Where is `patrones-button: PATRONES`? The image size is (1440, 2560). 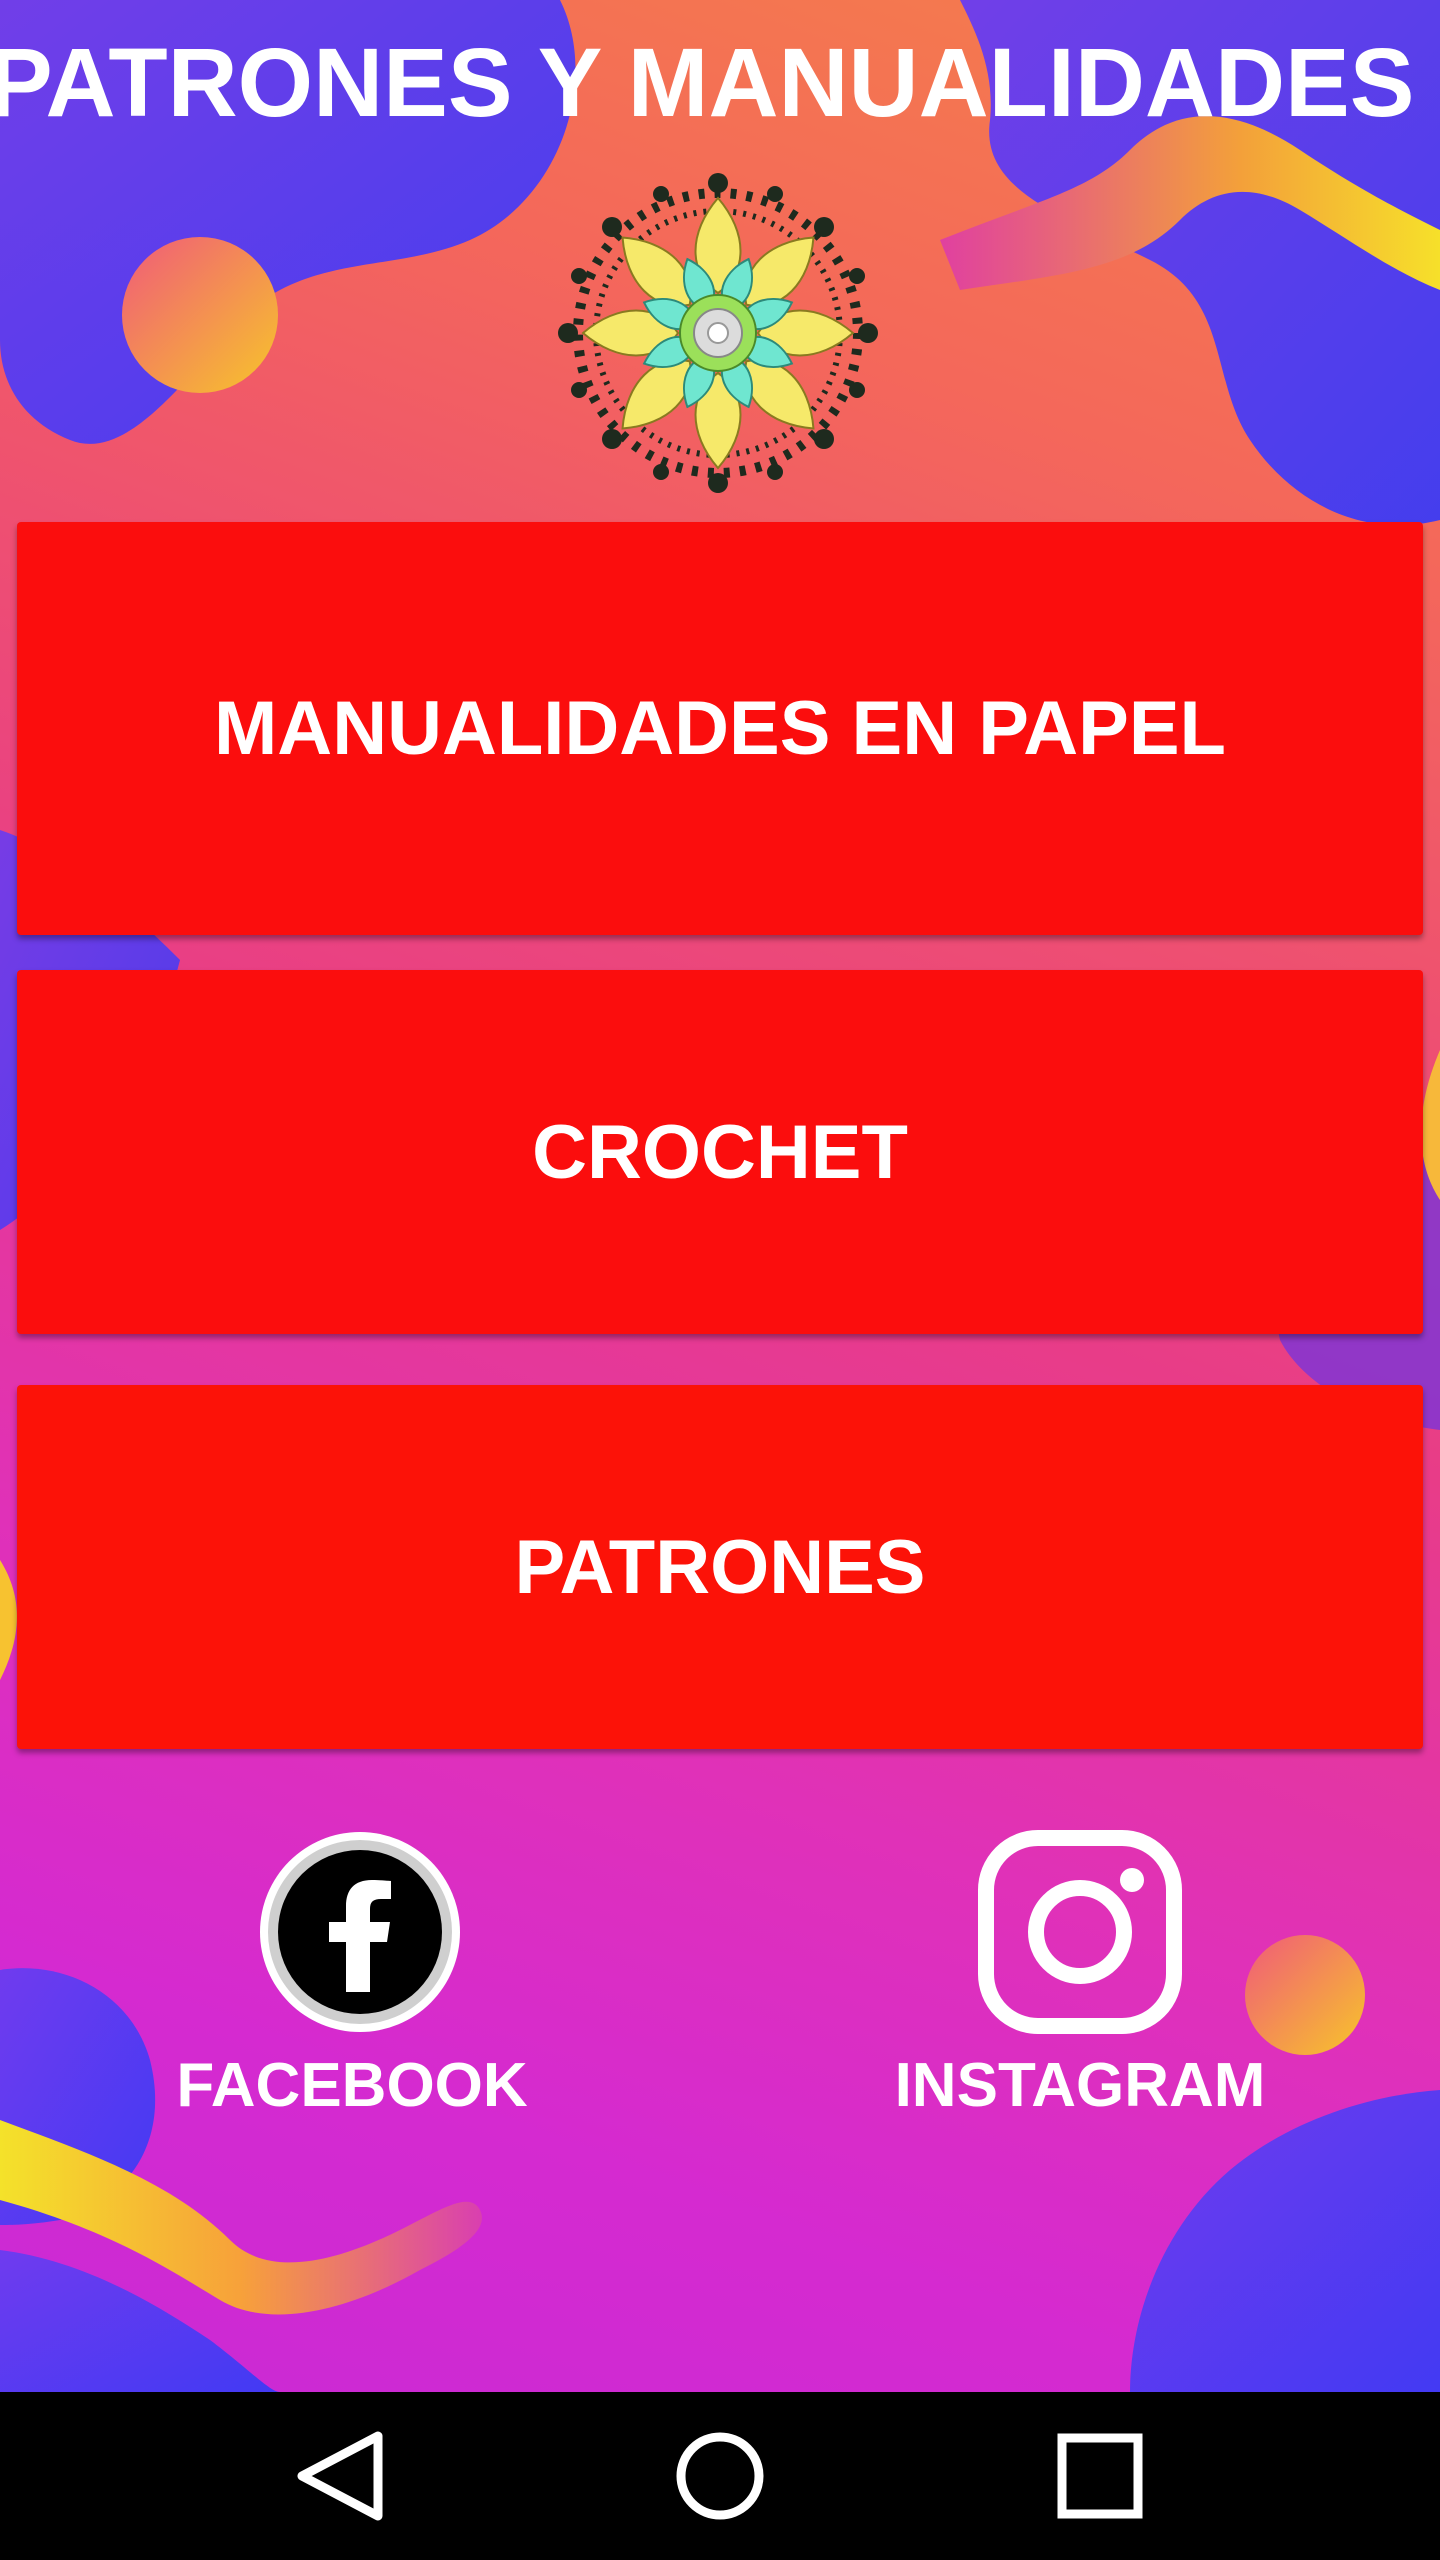
patrones-button: PATRONES is located at coordinates (720, 1567).